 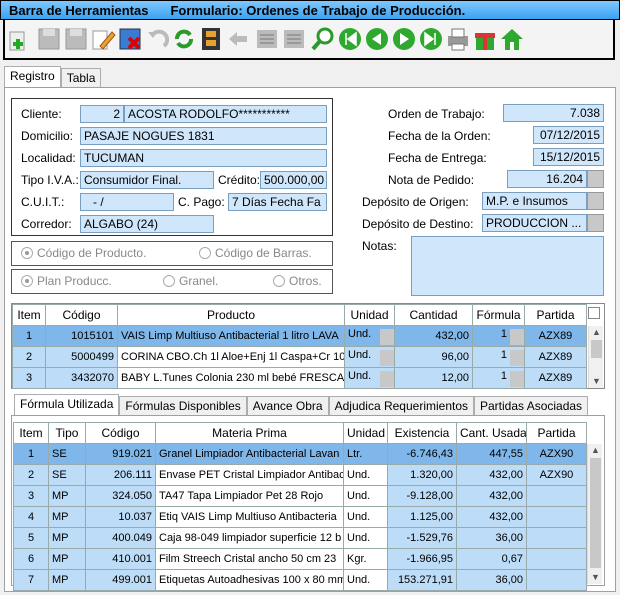 What do you see at coordinates (594, 313) in the screenshot?
I see `products-checkbox` at bounding box center [594, 313].